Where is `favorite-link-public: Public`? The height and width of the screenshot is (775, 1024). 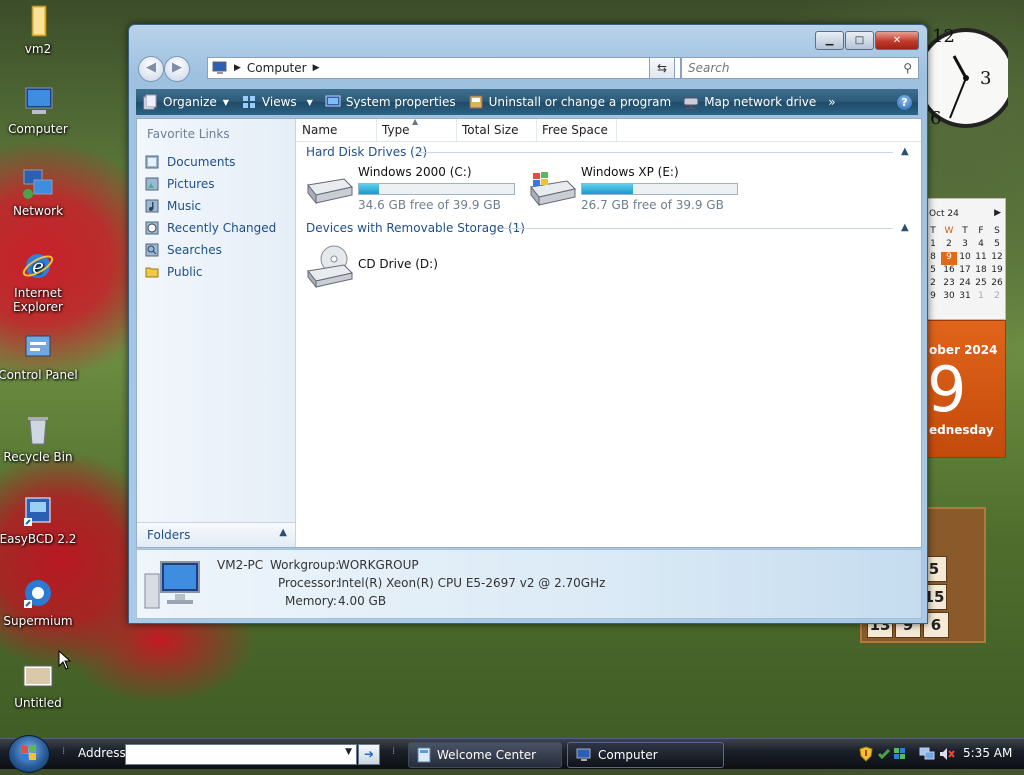
favorite-link-public: Public is located at coordinates (210, 272).